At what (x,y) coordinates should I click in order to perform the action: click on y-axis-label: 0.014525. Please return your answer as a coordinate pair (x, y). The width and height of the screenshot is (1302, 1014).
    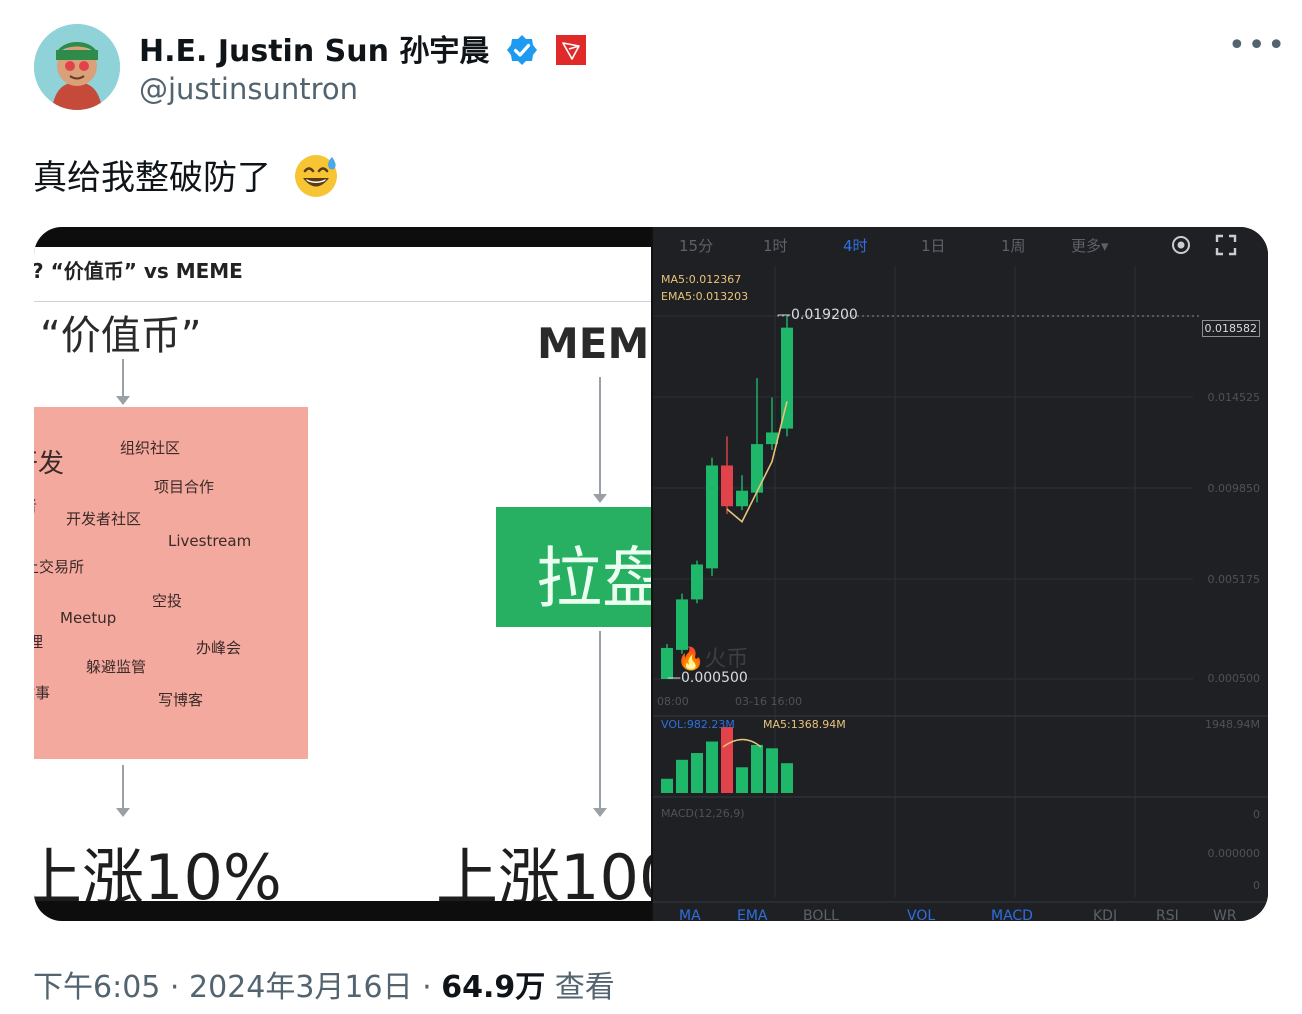
    Looking at the image, I should click on (1234, 397).